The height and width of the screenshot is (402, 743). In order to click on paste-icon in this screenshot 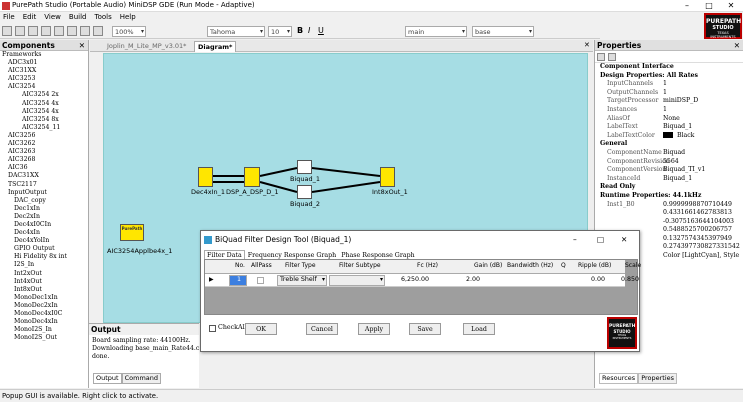, I will do `click(72, 31)`.